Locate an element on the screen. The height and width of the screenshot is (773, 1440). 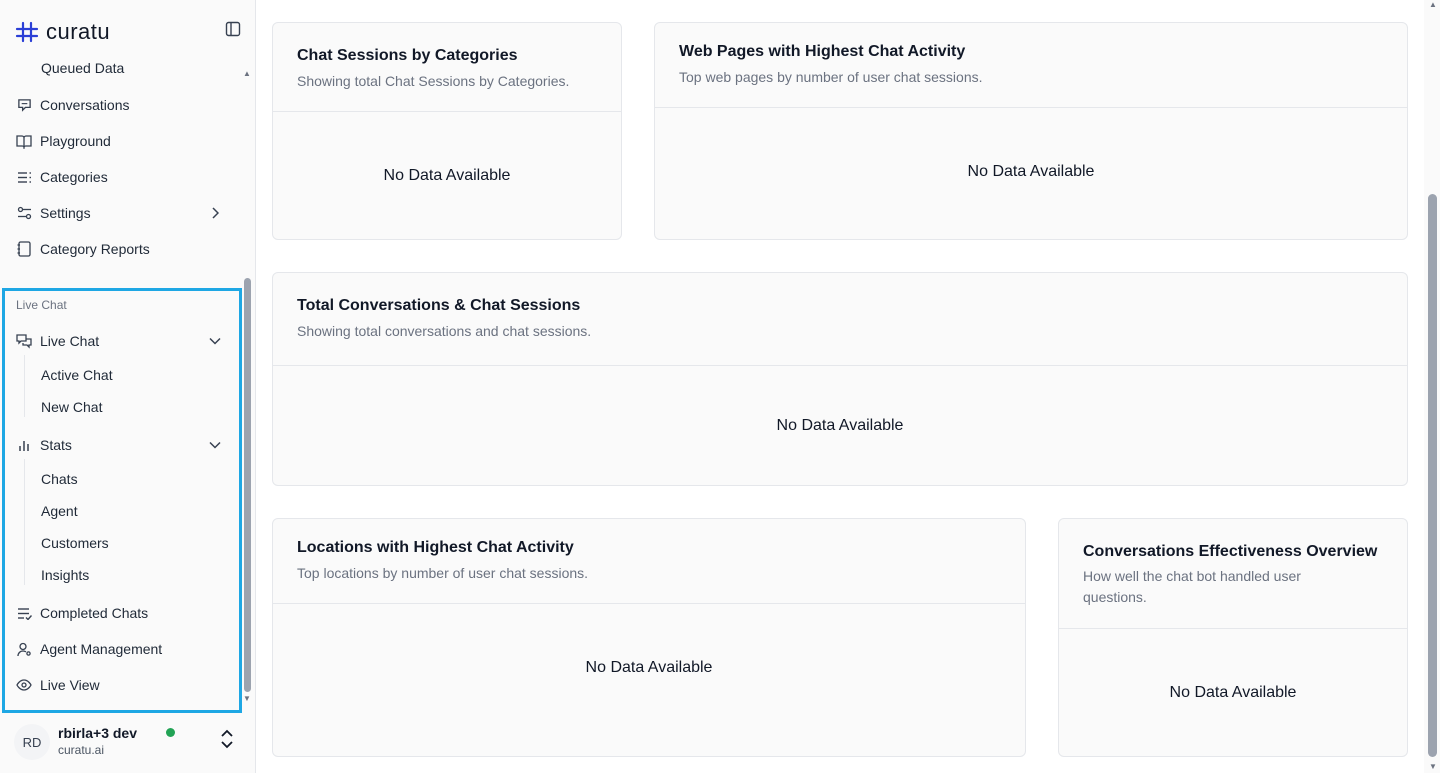
sidebar-item-new-chat: New Chat is located at coordinates (71, 407).